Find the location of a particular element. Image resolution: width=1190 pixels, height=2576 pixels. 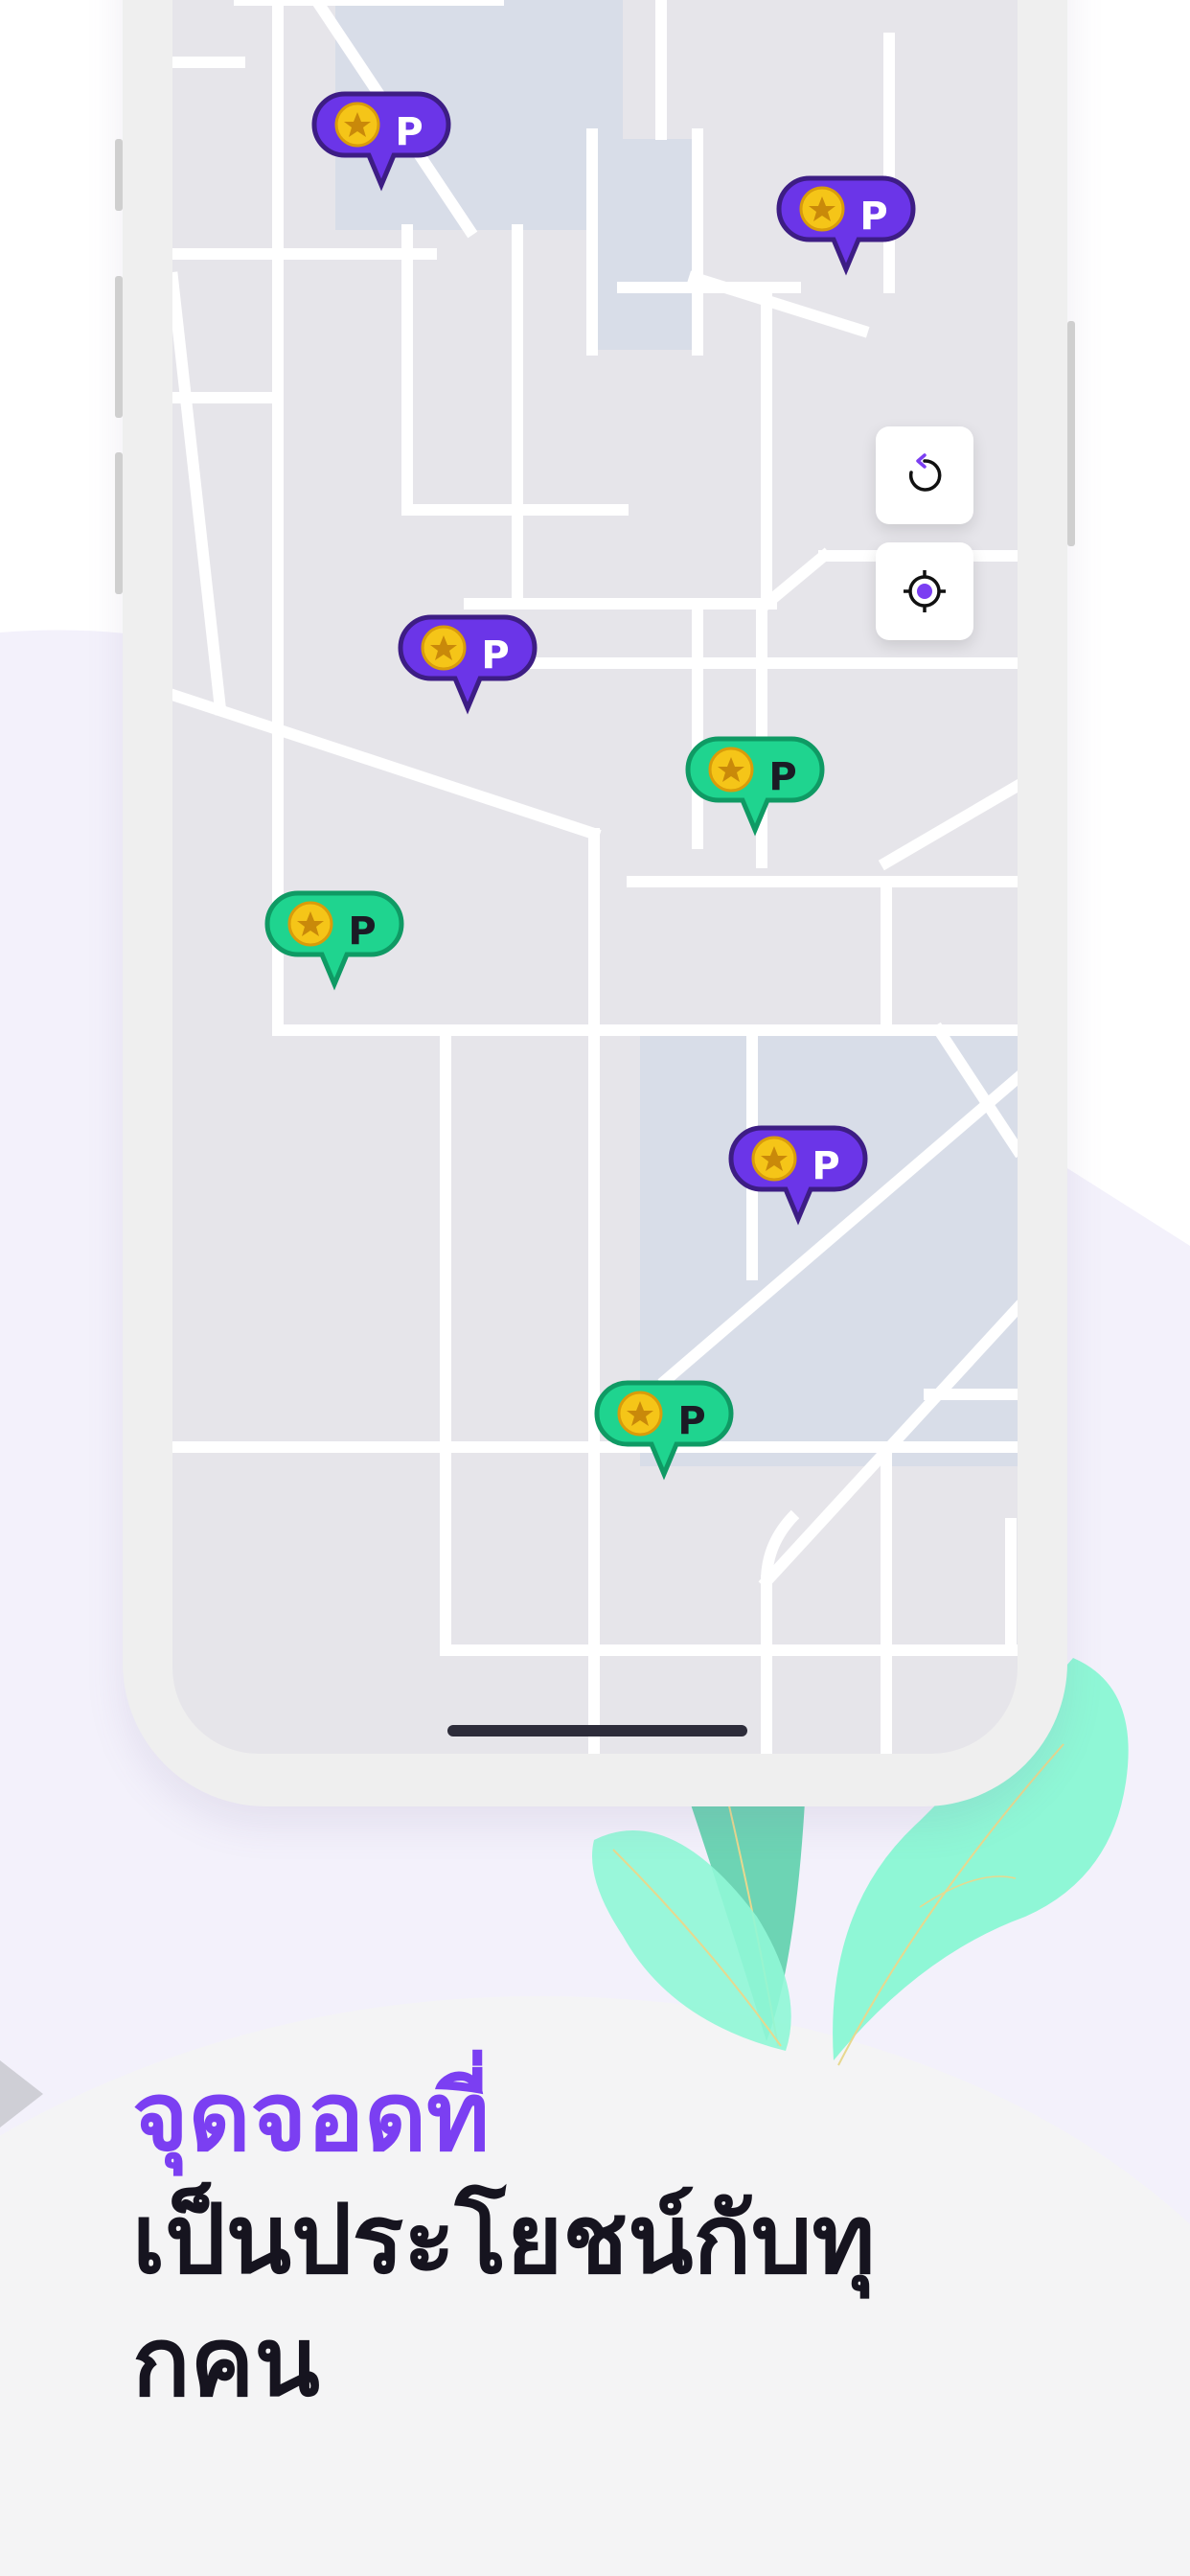

refresh-map-button is located at coordinates (925, 475).